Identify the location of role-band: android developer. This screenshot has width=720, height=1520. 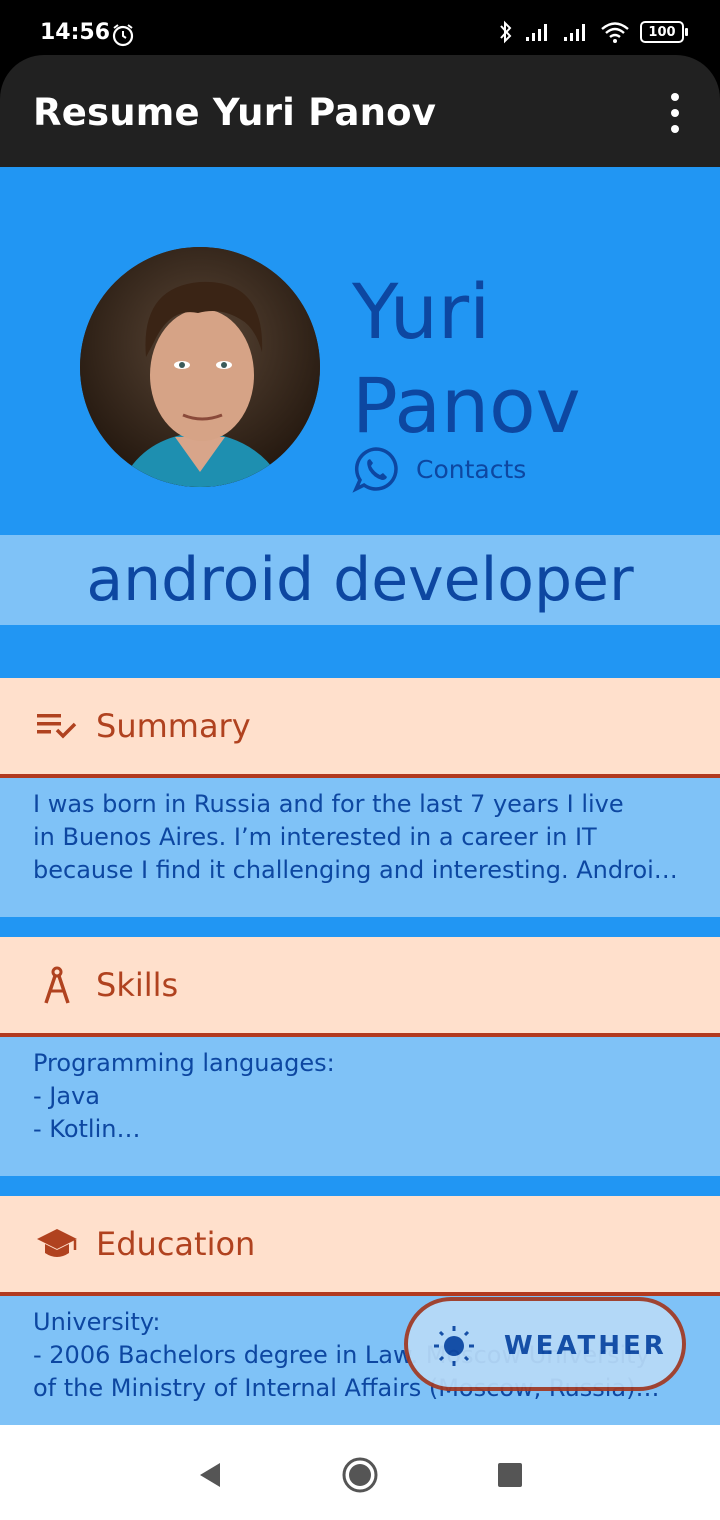
(360, 580).